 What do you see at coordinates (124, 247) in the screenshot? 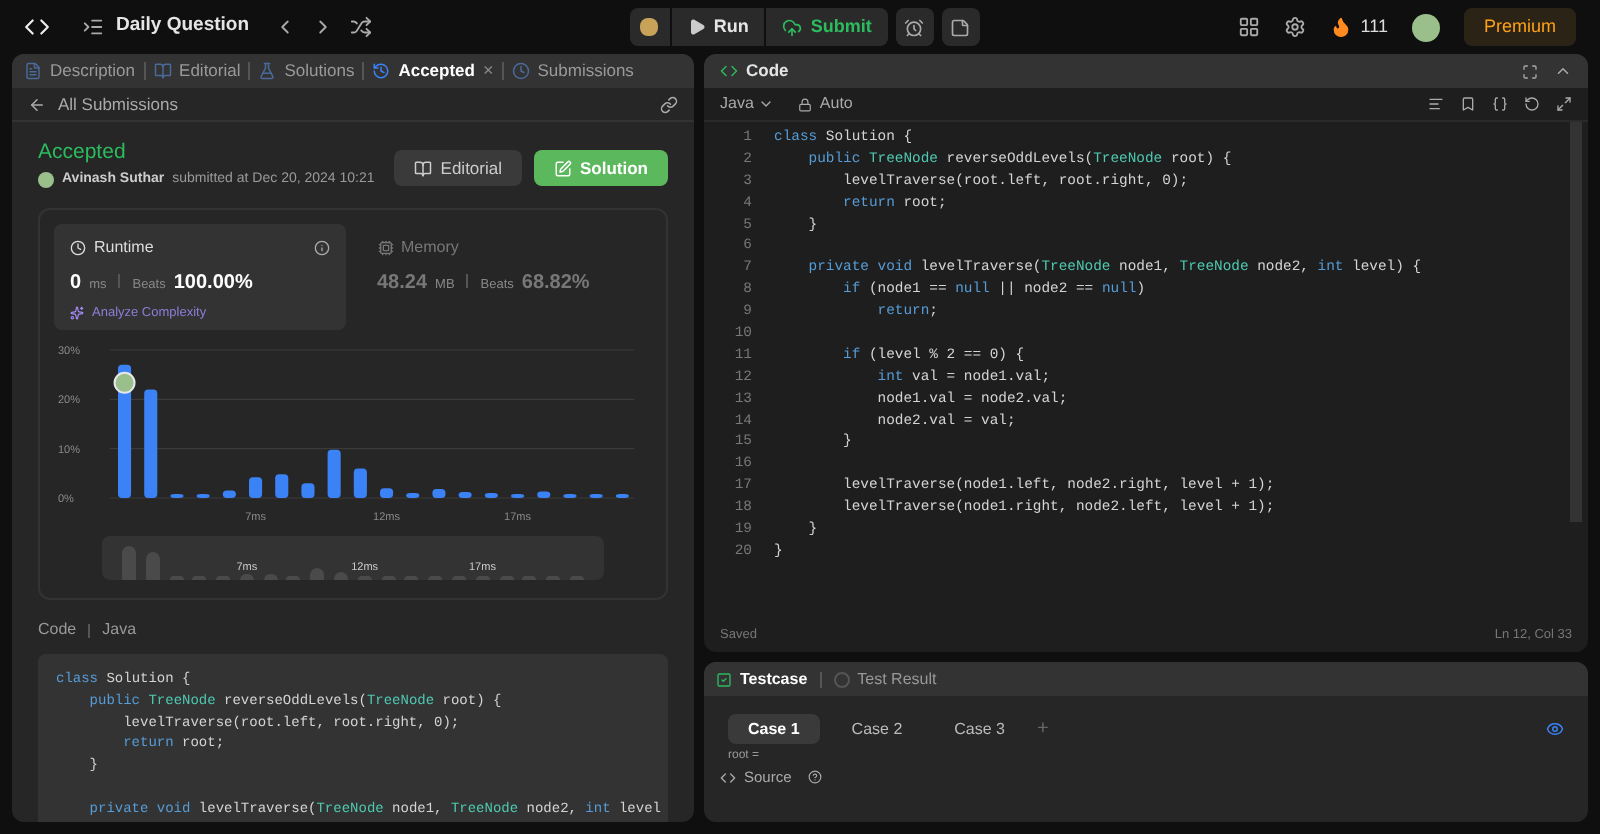
I see `stat-label: Runtime` at bounding box center [124, 247].